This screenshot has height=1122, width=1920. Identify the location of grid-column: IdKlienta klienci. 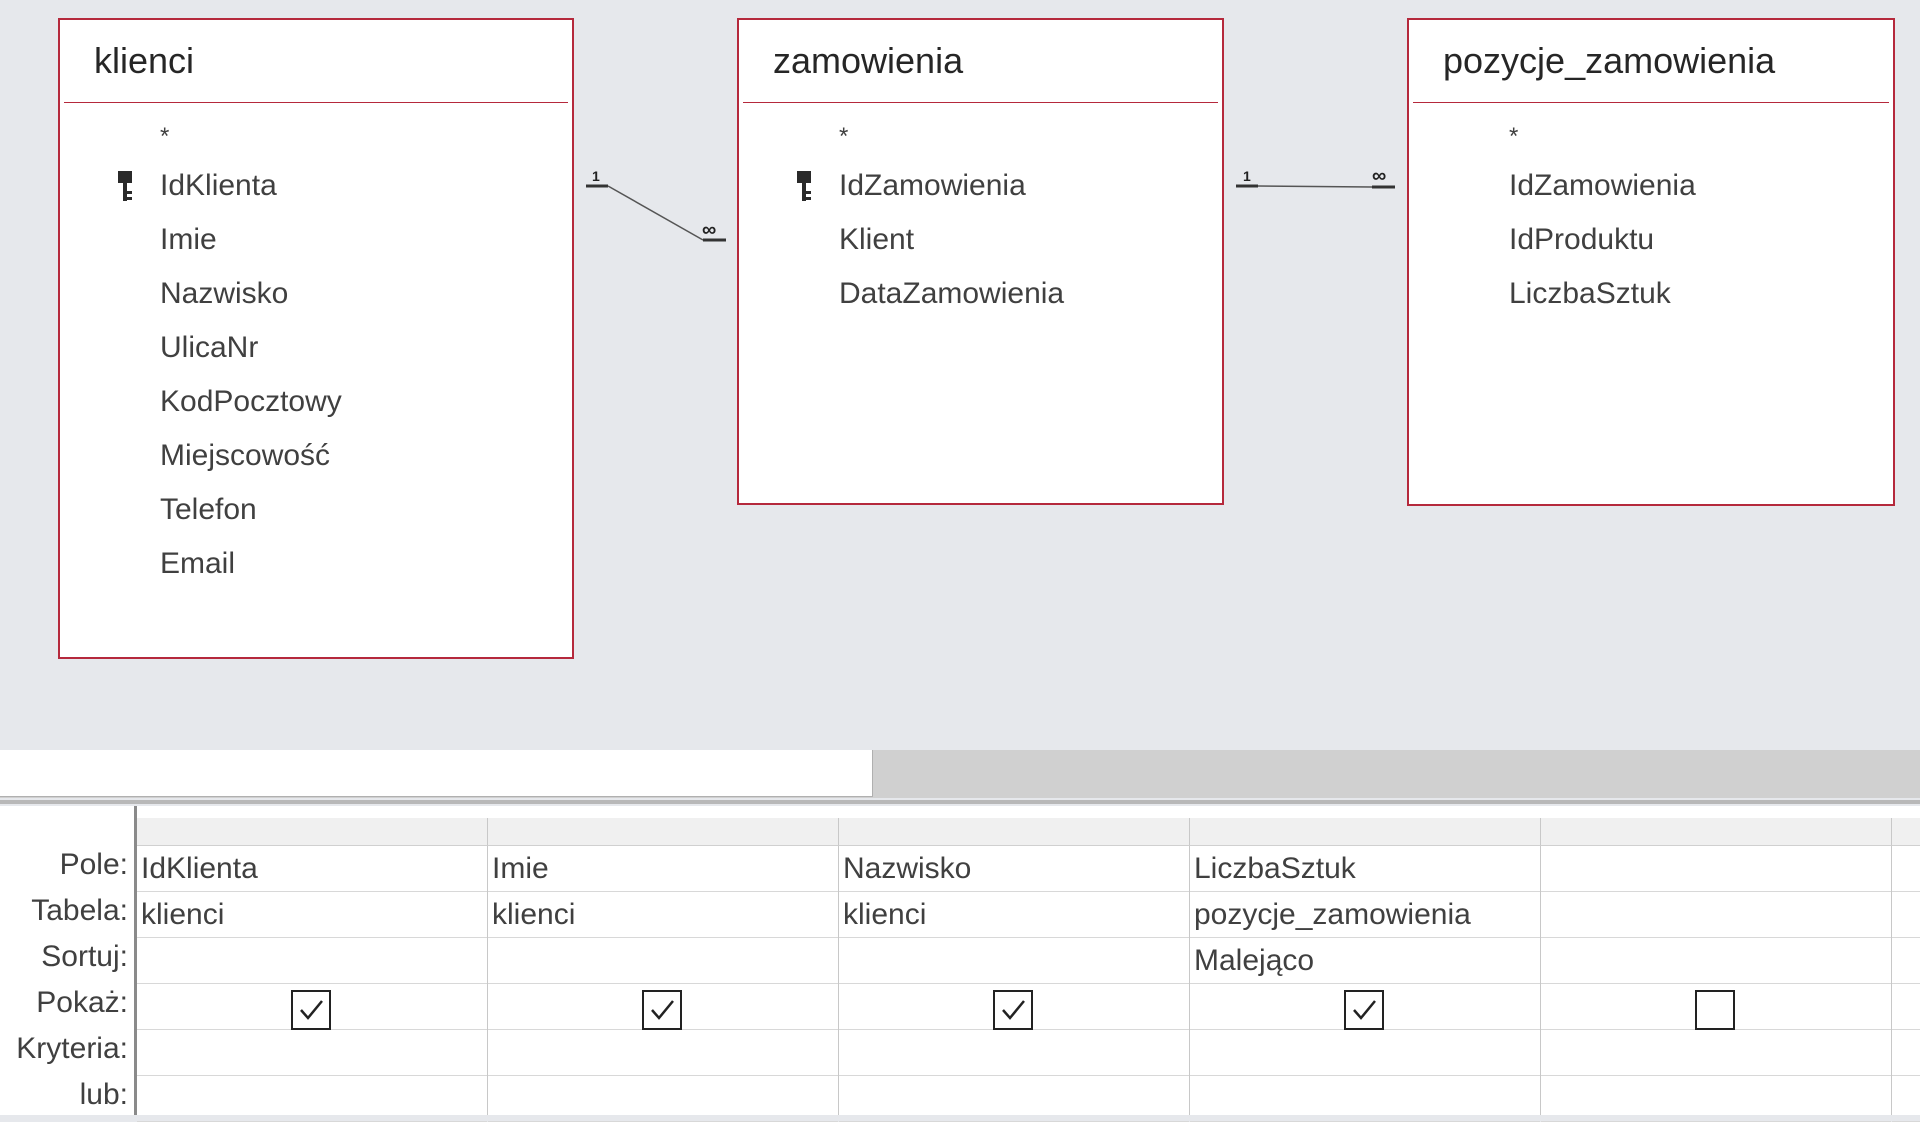
(312, 984).